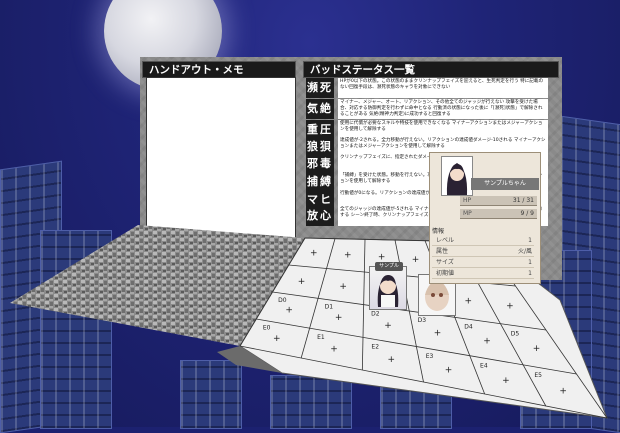  What do you see at coordinates (483, 263) in the screenshot?
I see `info-row: サイズ 1` at bounding box center [483, 263].